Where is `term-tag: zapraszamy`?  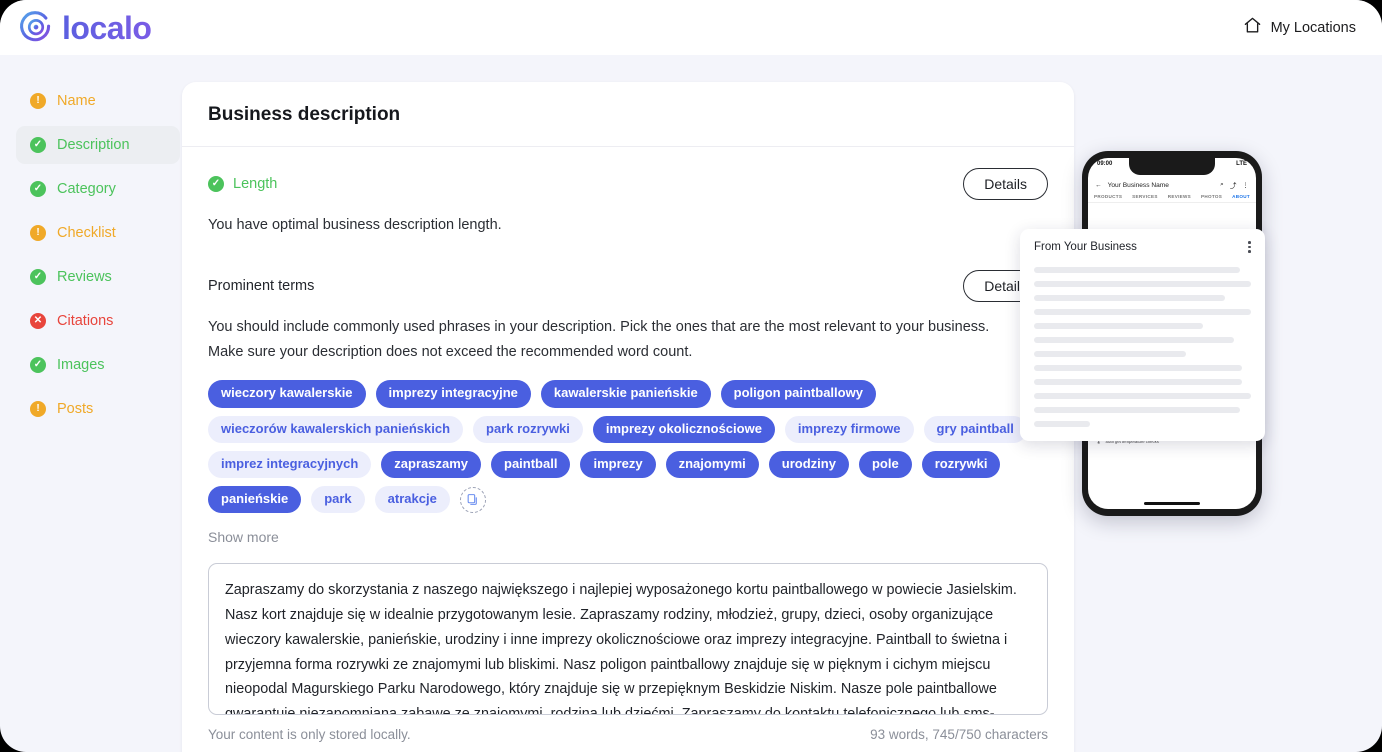 term-tag: zapraszamy is located at coordinates (431, 464).